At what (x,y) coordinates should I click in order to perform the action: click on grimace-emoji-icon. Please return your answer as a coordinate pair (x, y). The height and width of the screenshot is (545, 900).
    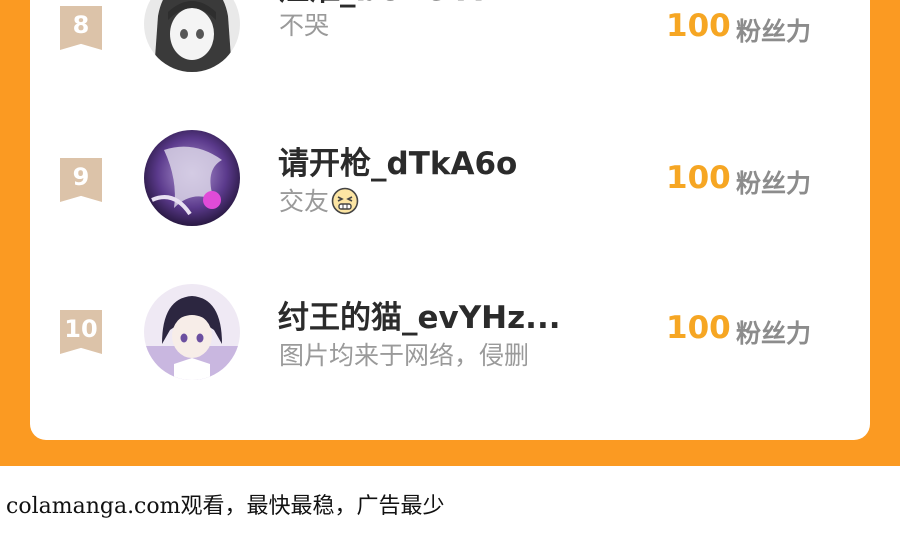
    Looking at the image, I should click on (345, 201).